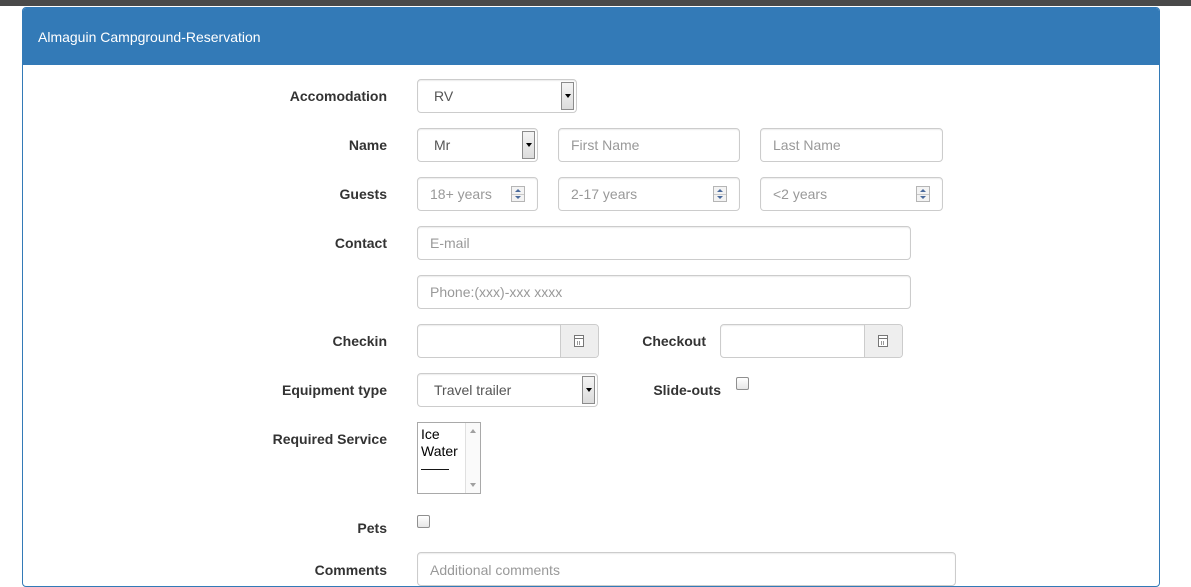 The width and height of the screenshot is (1191, 587). Describe the element at coordinates (472, 458) in the screenshot. I see `listbox-scrollbar` at that location.